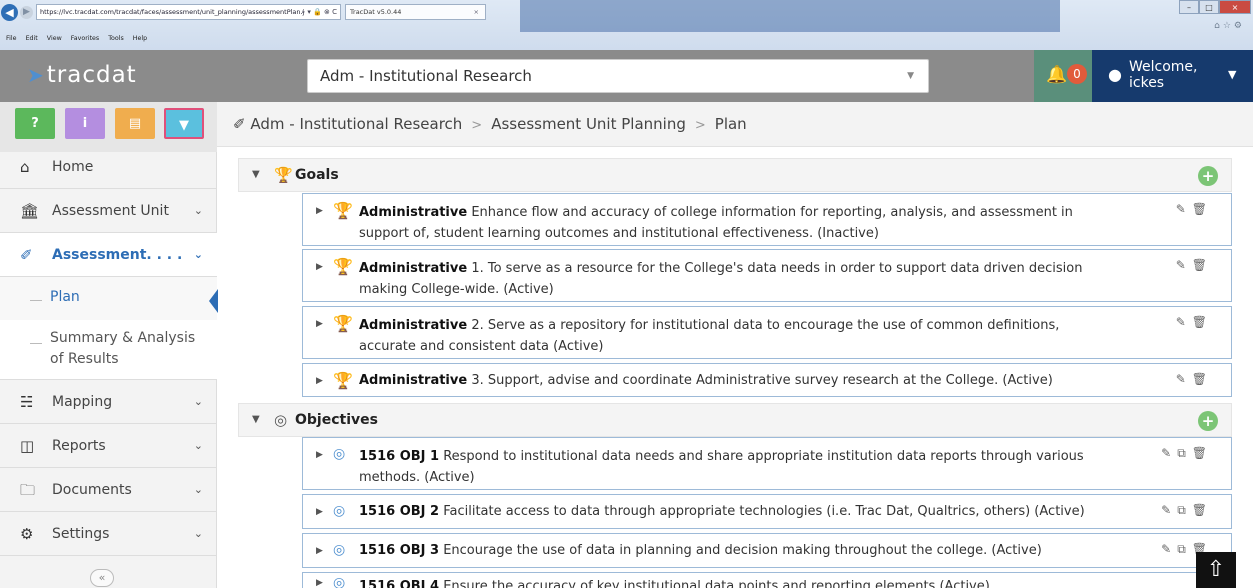 The width and height of the screenshot is (1253, 588). I want to click on sidebar-item-reports: ◫ Reports ⌄, so click(108, 446).